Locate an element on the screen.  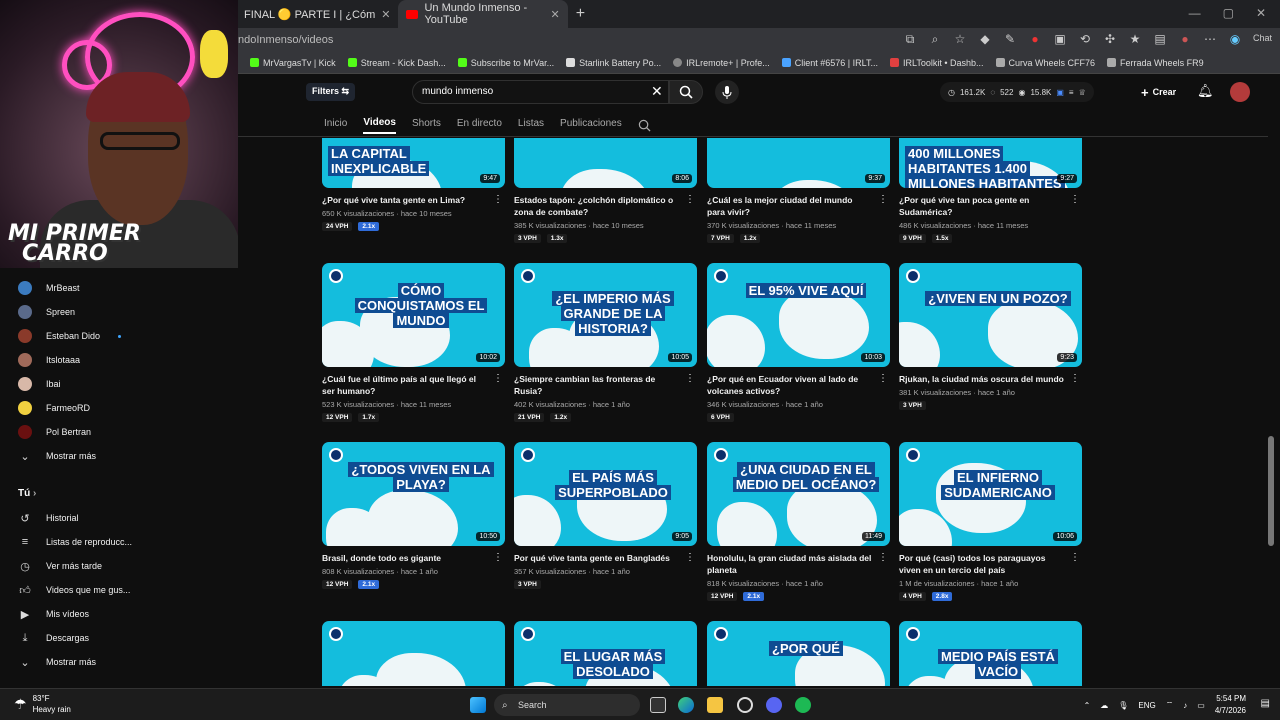
menu-dots-icon: ⋯ is located at coordinates (1210, 39).